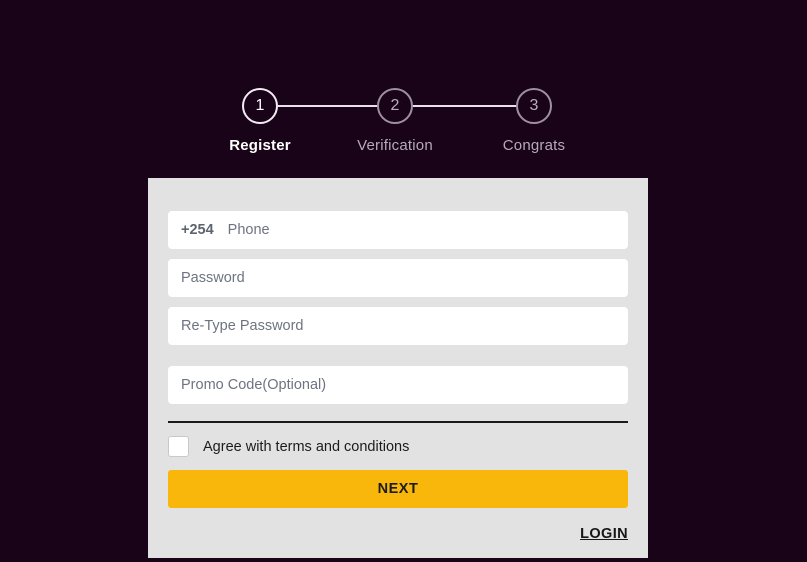 This screenshot has width=807, height=562. Describe the element at coordinates (398, 385) in the screenshot. I see `promo-code-field-wrapper: Promo Code(Optional)` at that location.